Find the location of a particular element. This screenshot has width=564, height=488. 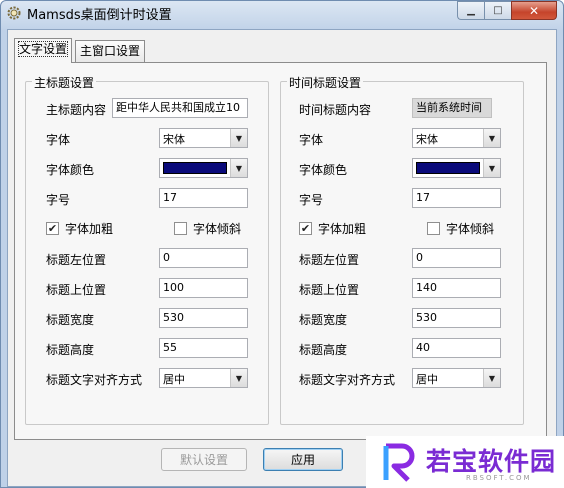

close-icon: ✕ is located at coordinates (534, 10).